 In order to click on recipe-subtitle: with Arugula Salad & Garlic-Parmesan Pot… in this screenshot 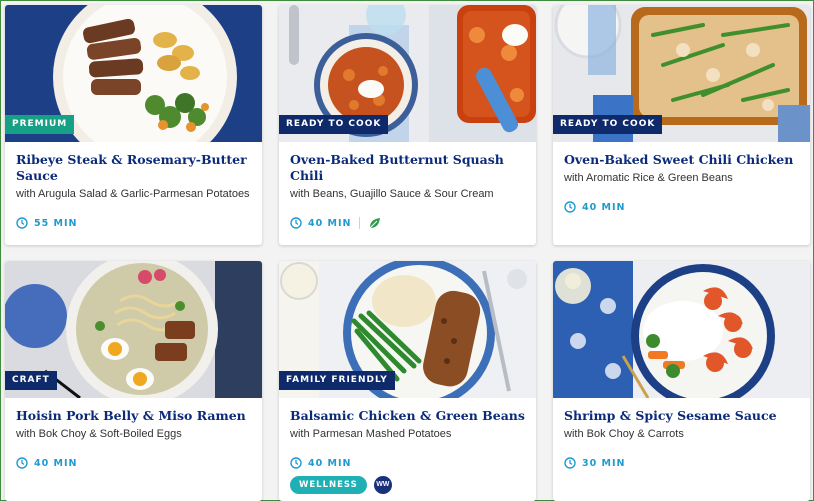, I will do `click(133, 194)`.